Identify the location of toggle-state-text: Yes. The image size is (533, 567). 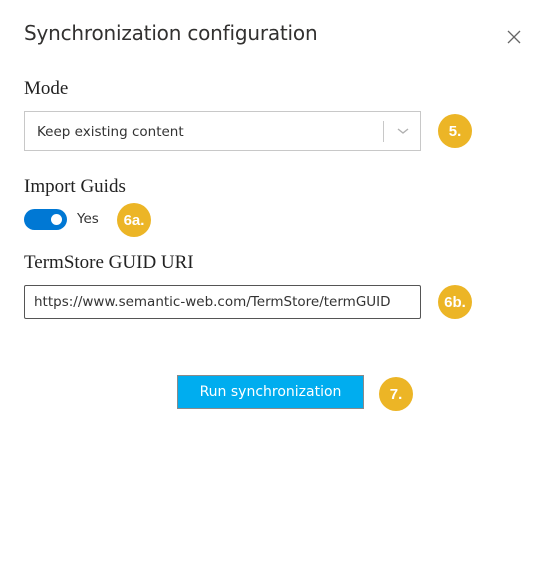
(88, 219).